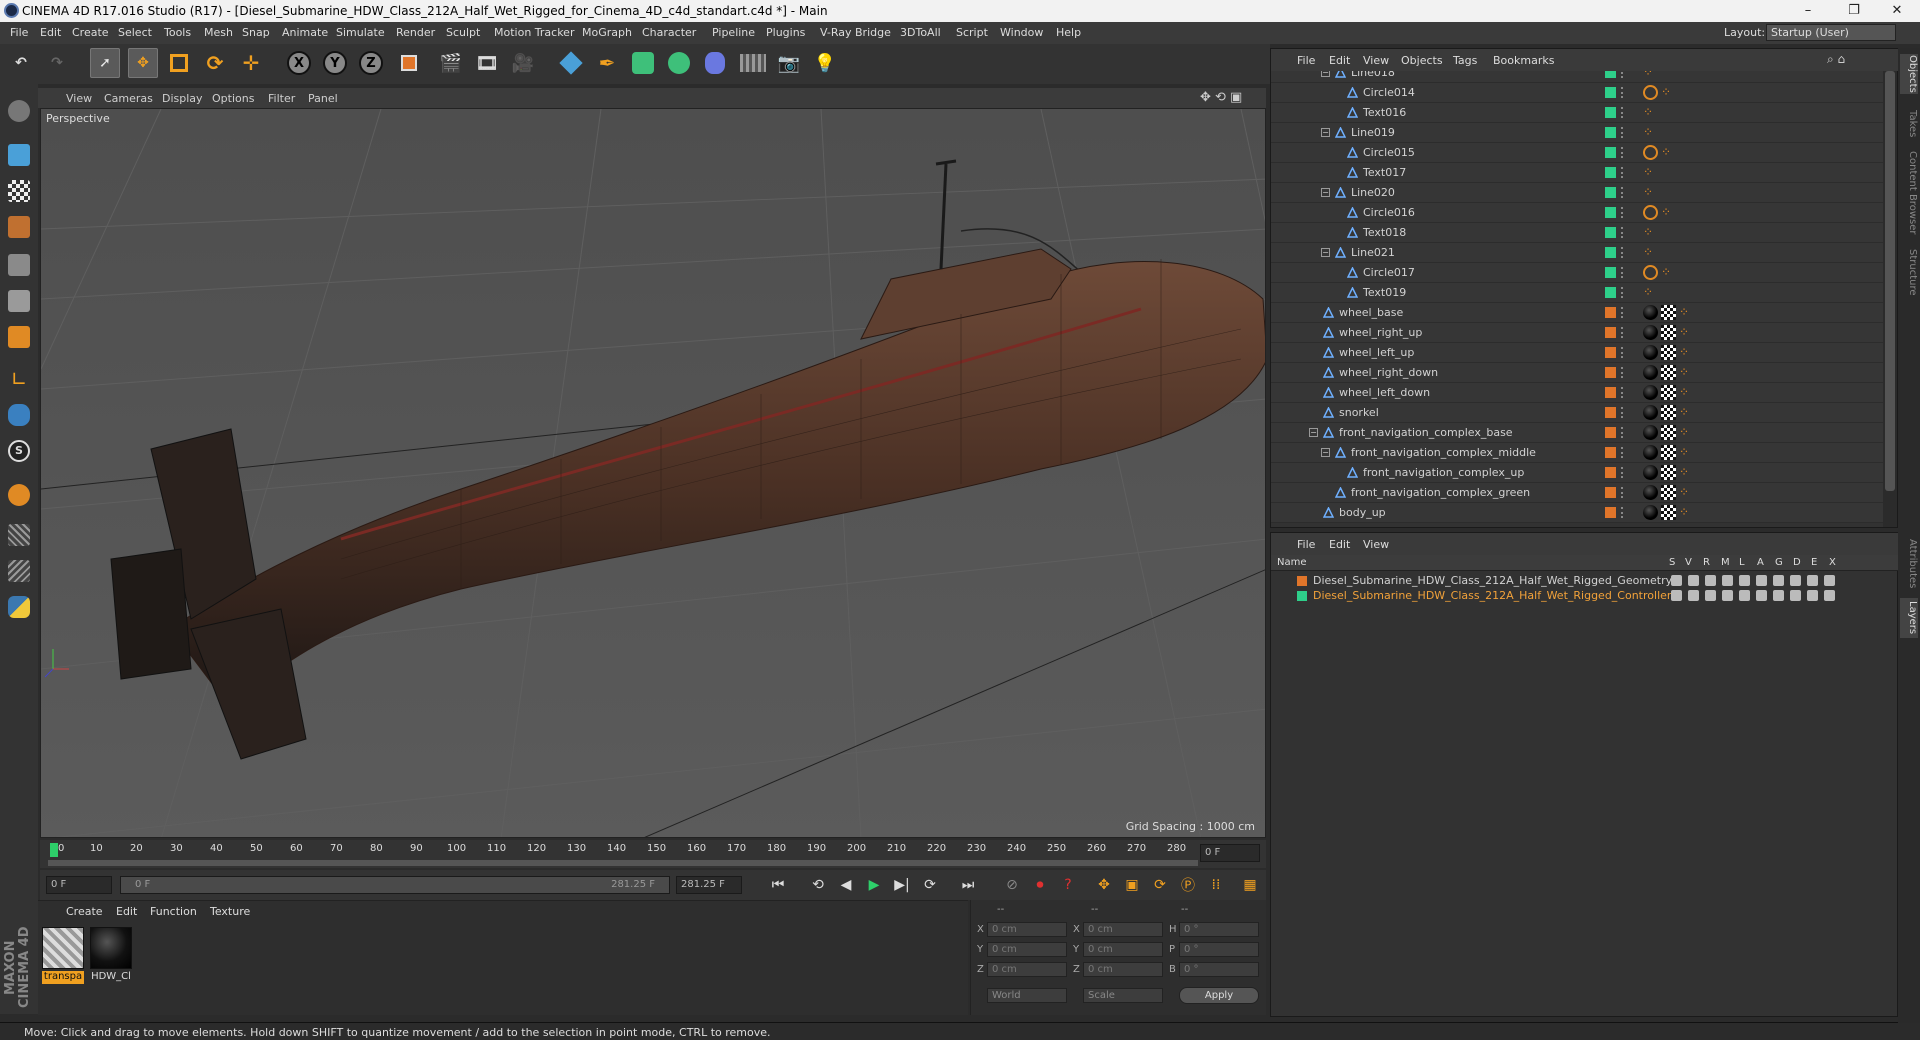  What do you see at coordinates (1027, 995) in the screenshot?
I see `coordinate-mode-select: World` at bounding box center [1027, 995].